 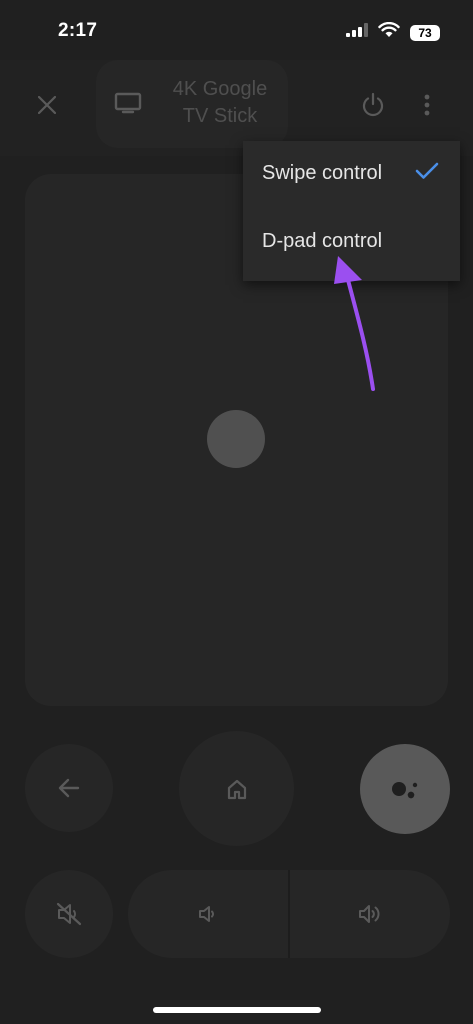 I want to click on close-icon, so click(x=47, y=105).